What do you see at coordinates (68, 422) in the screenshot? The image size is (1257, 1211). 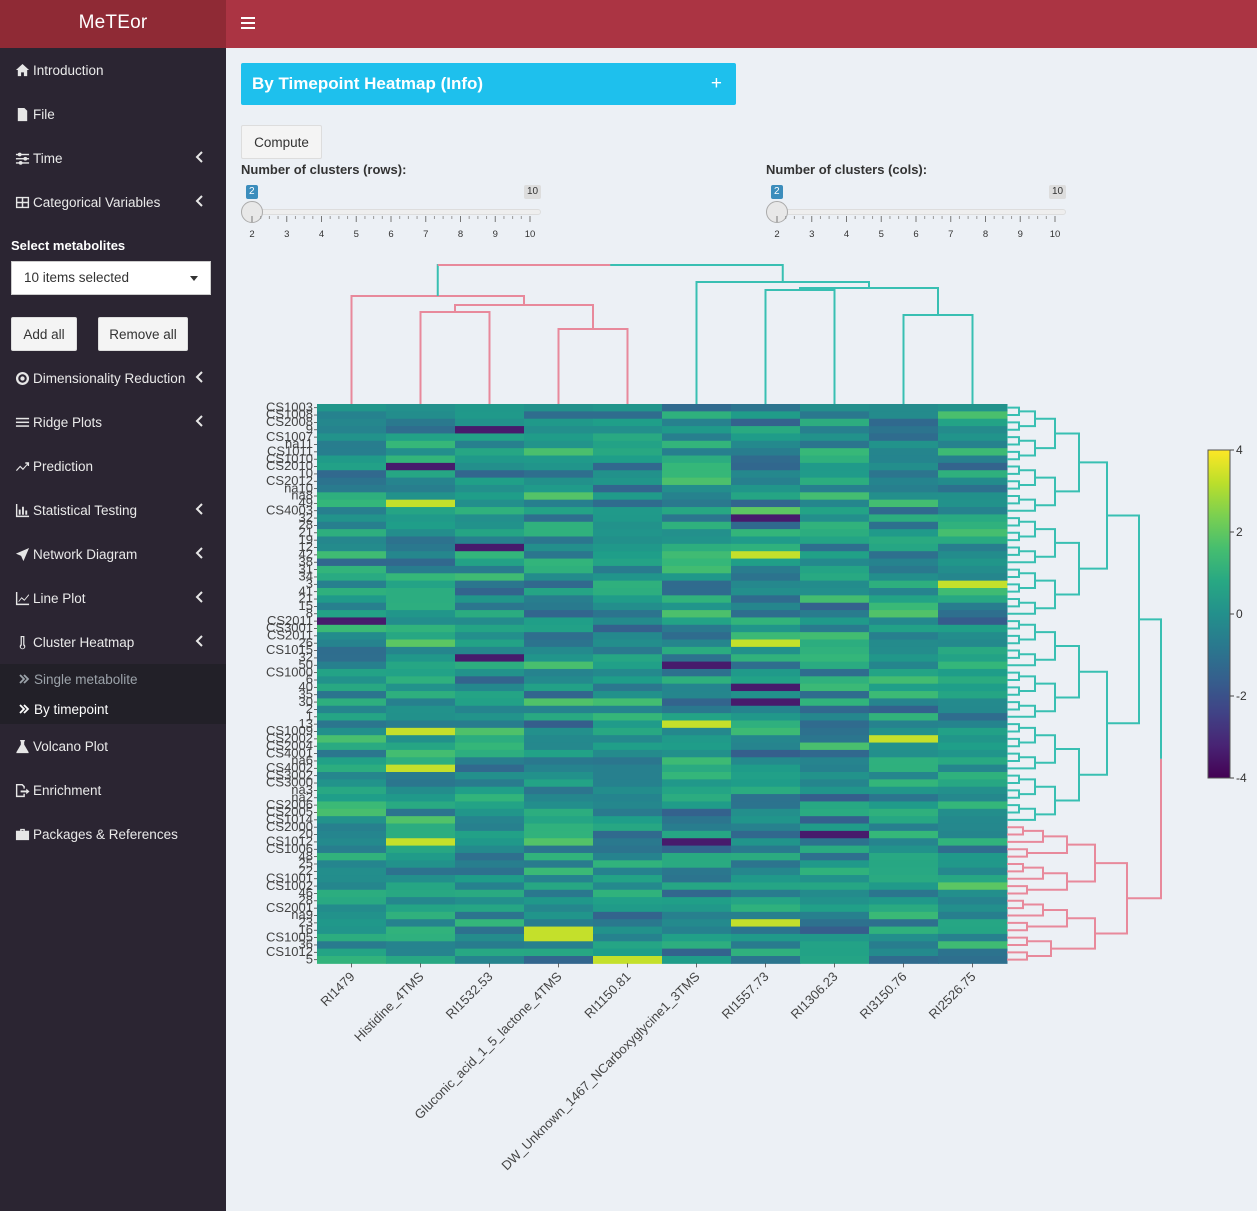 I see `sidebar-item-label: Ridge Plots` at bounding box center [68, 422].